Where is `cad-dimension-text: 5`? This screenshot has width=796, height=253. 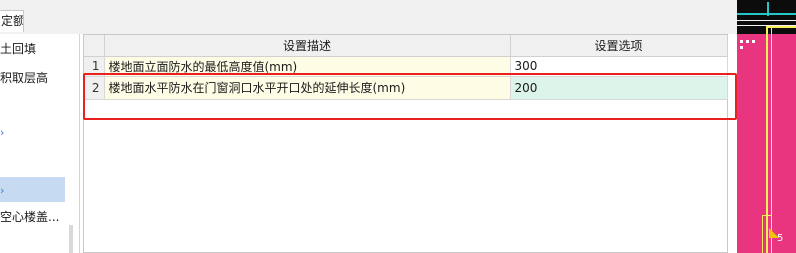
cad-dimension-text: 5 is located at coordinates (780, 238).